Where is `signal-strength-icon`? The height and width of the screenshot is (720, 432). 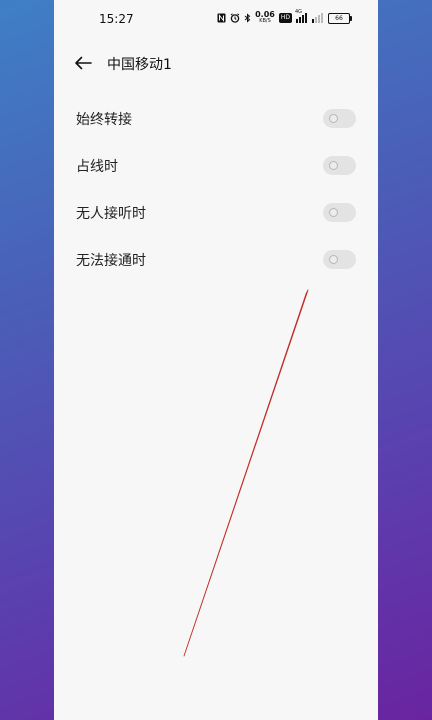
signal-strength-icon is located at coordinates (318, 18).